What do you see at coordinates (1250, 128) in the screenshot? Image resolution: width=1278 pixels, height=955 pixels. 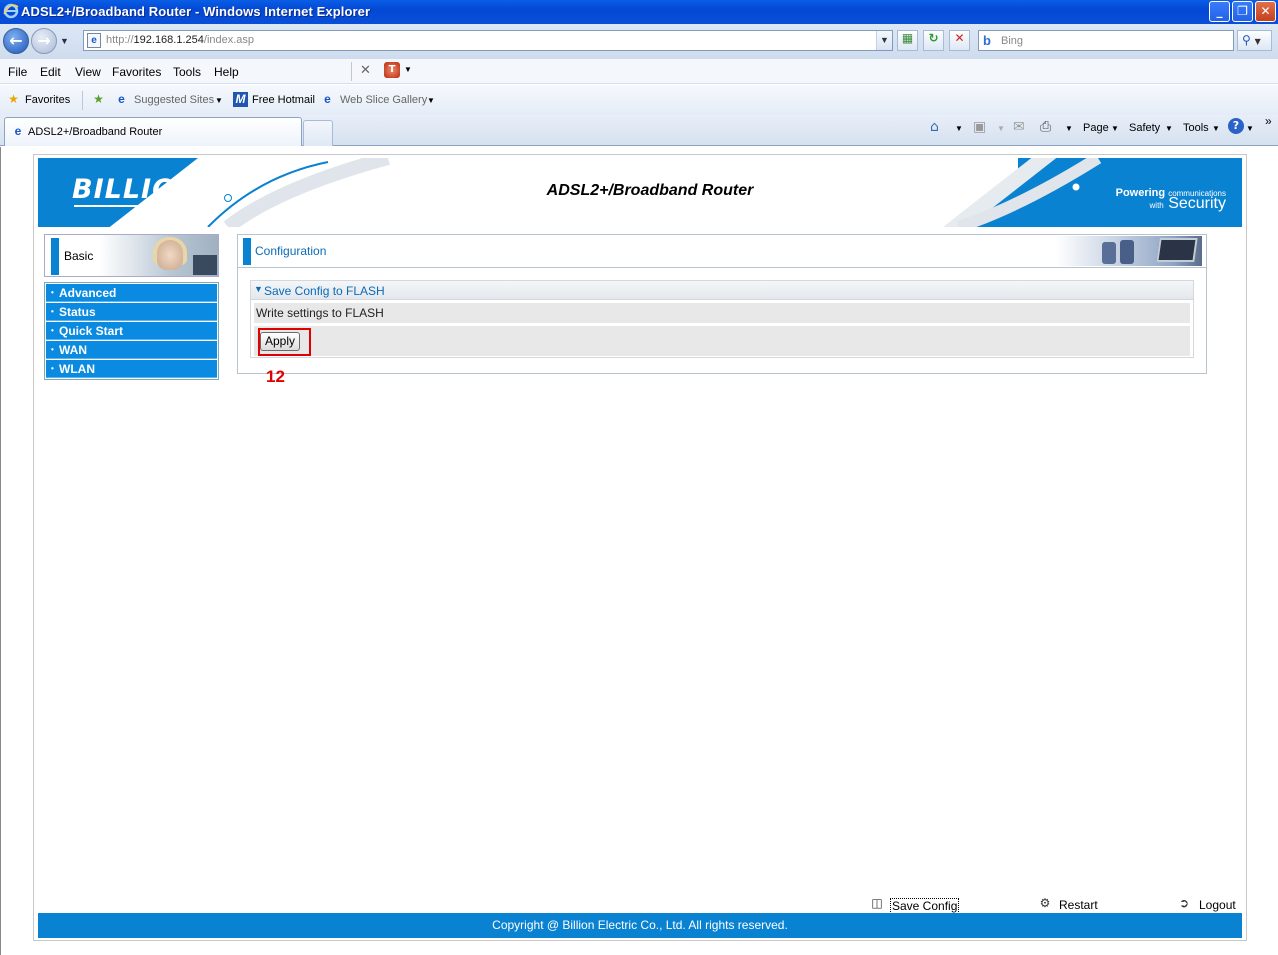 I see `help-dropdown: ▼` at bounding box center [1250, 128].